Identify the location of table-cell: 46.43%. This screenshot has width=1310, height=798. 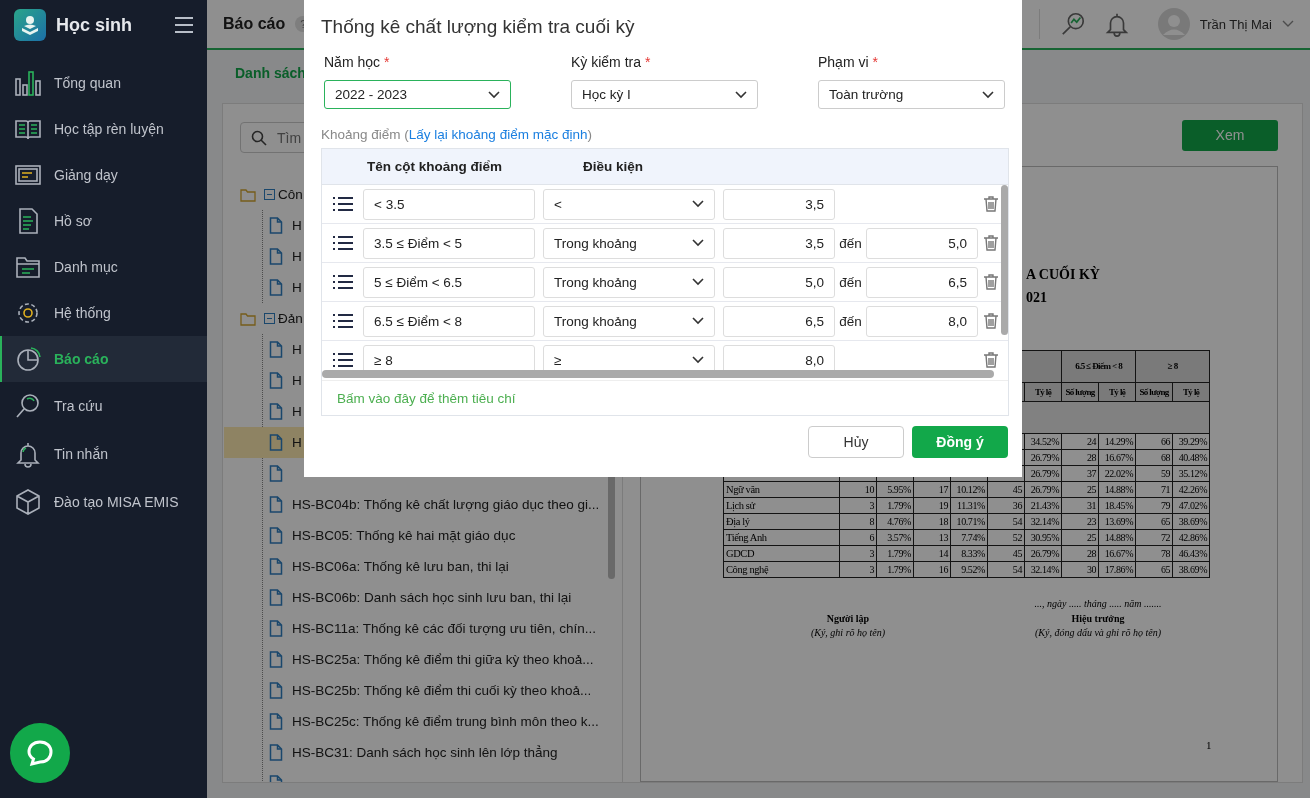
(1191, 553).